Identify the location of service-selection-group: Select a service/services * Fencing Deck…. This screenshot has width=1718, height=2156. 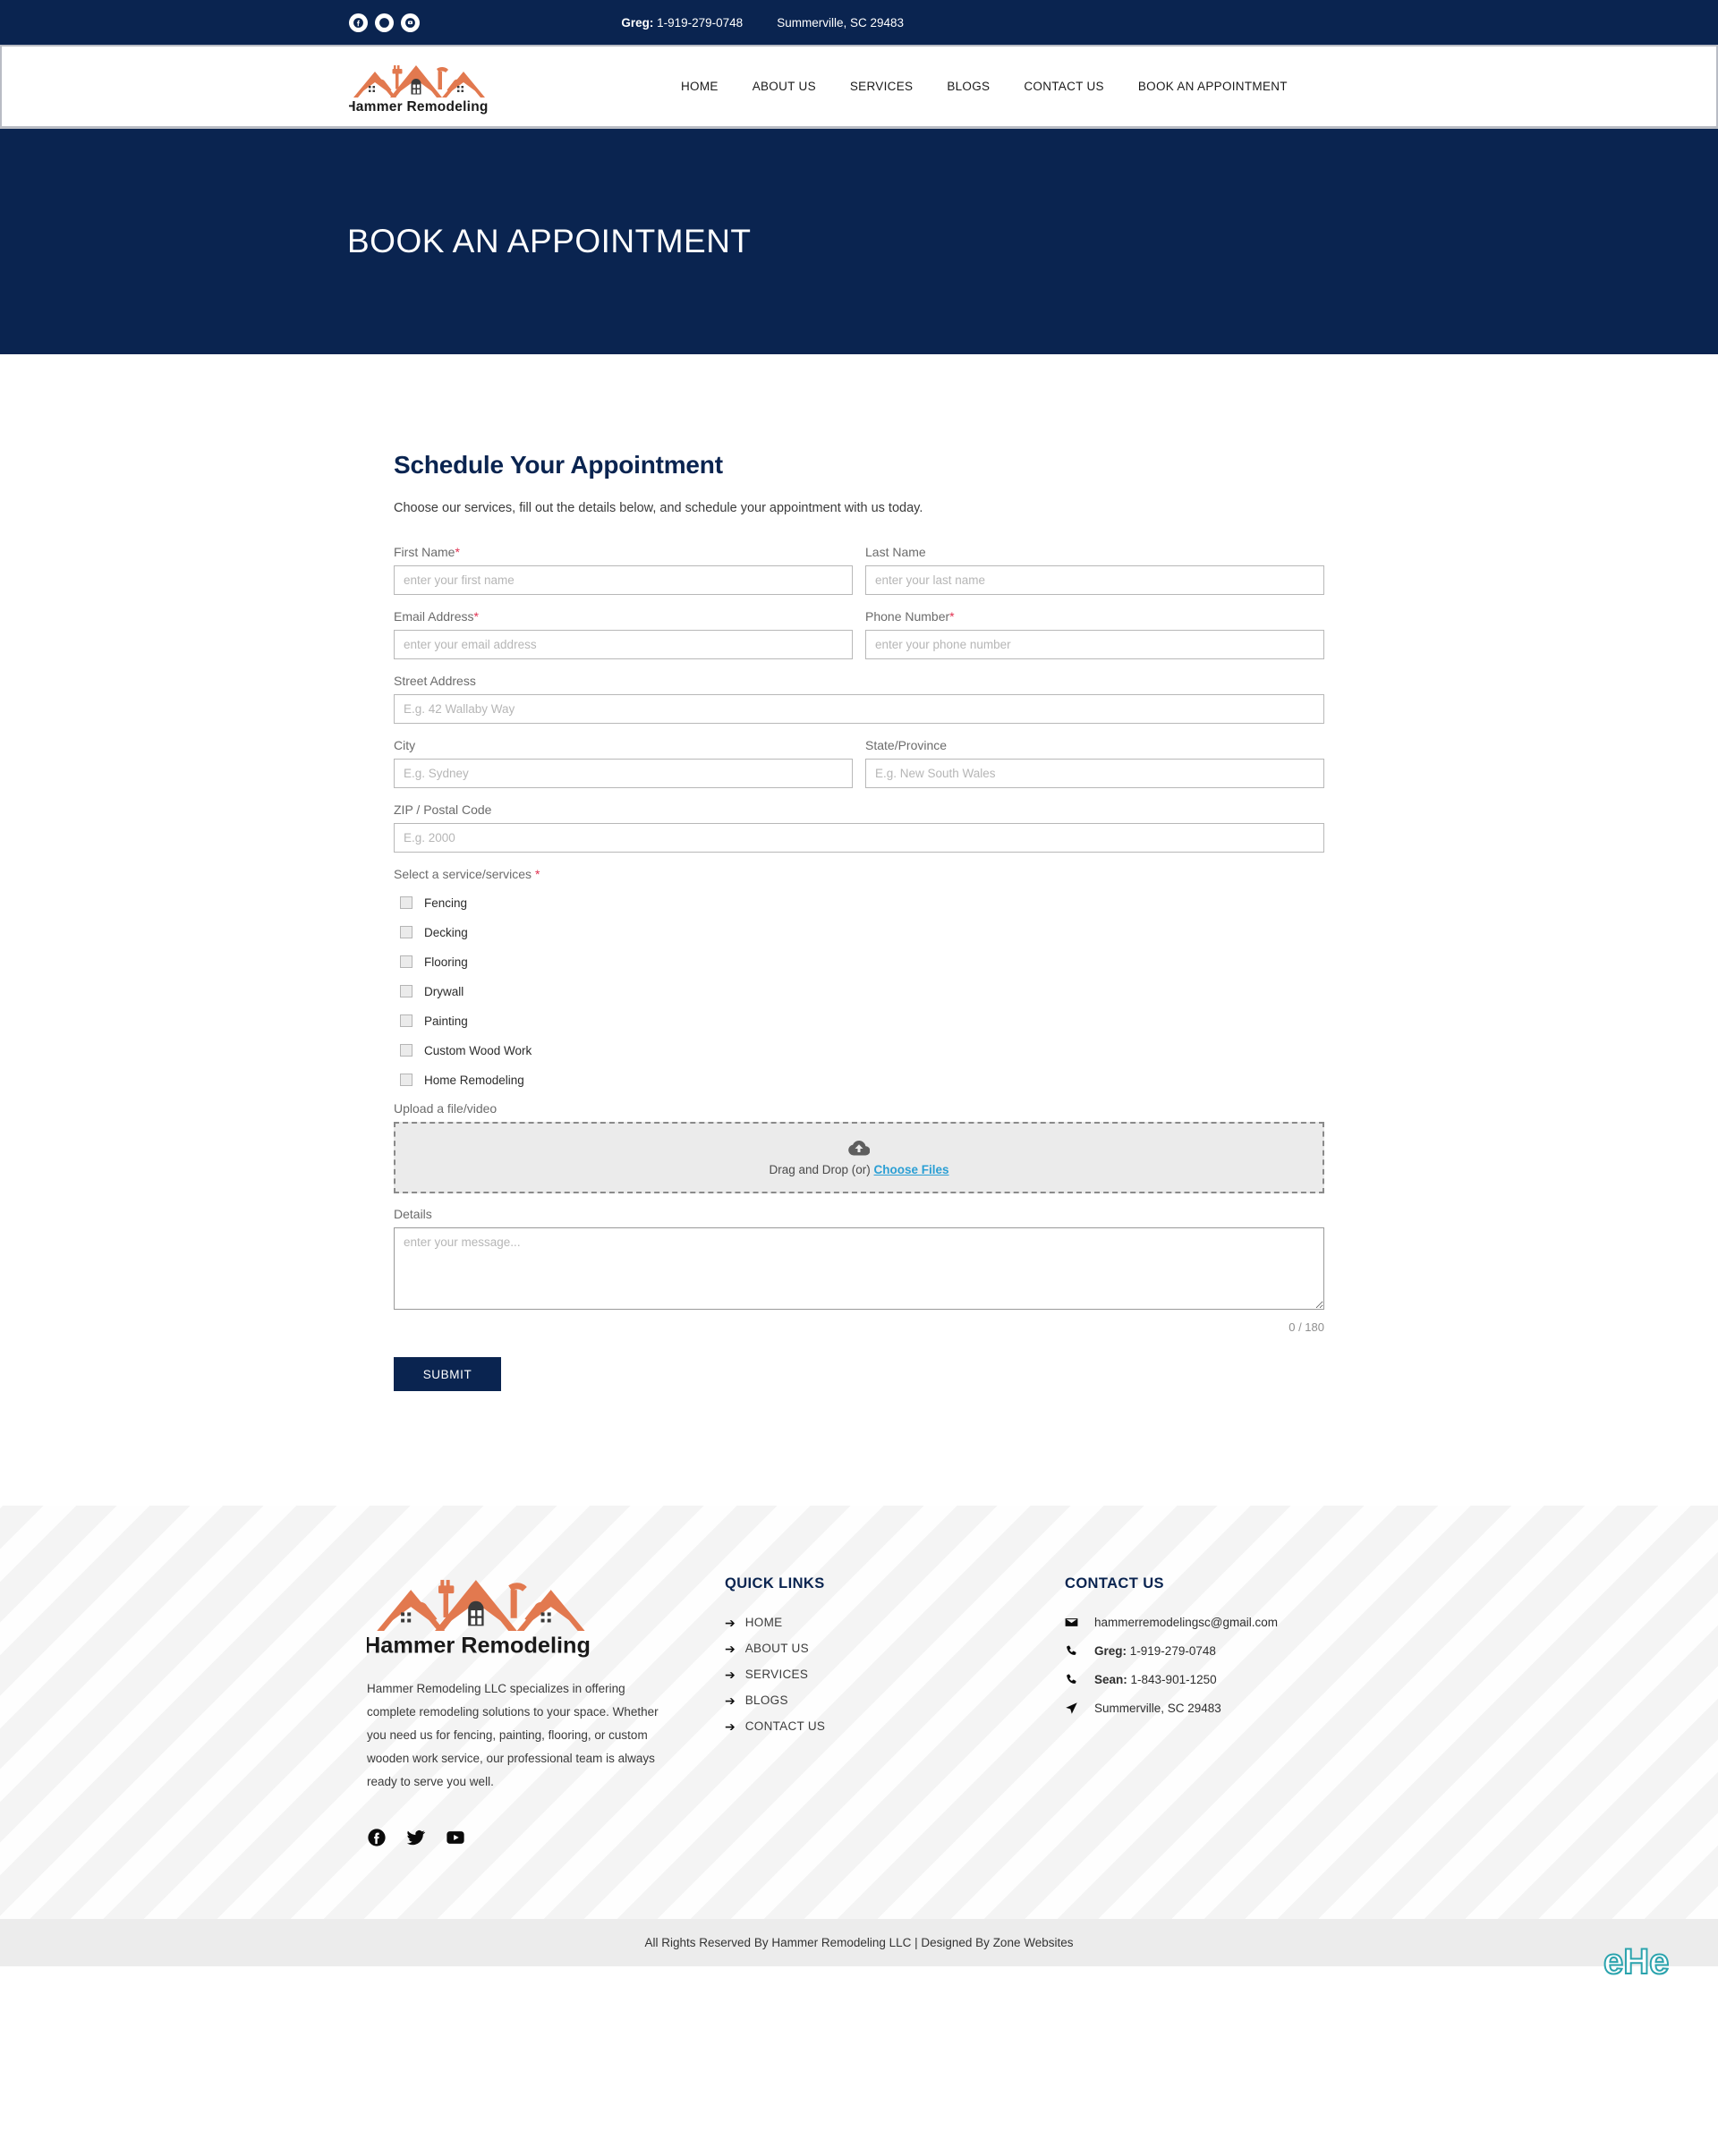
(859, 979).